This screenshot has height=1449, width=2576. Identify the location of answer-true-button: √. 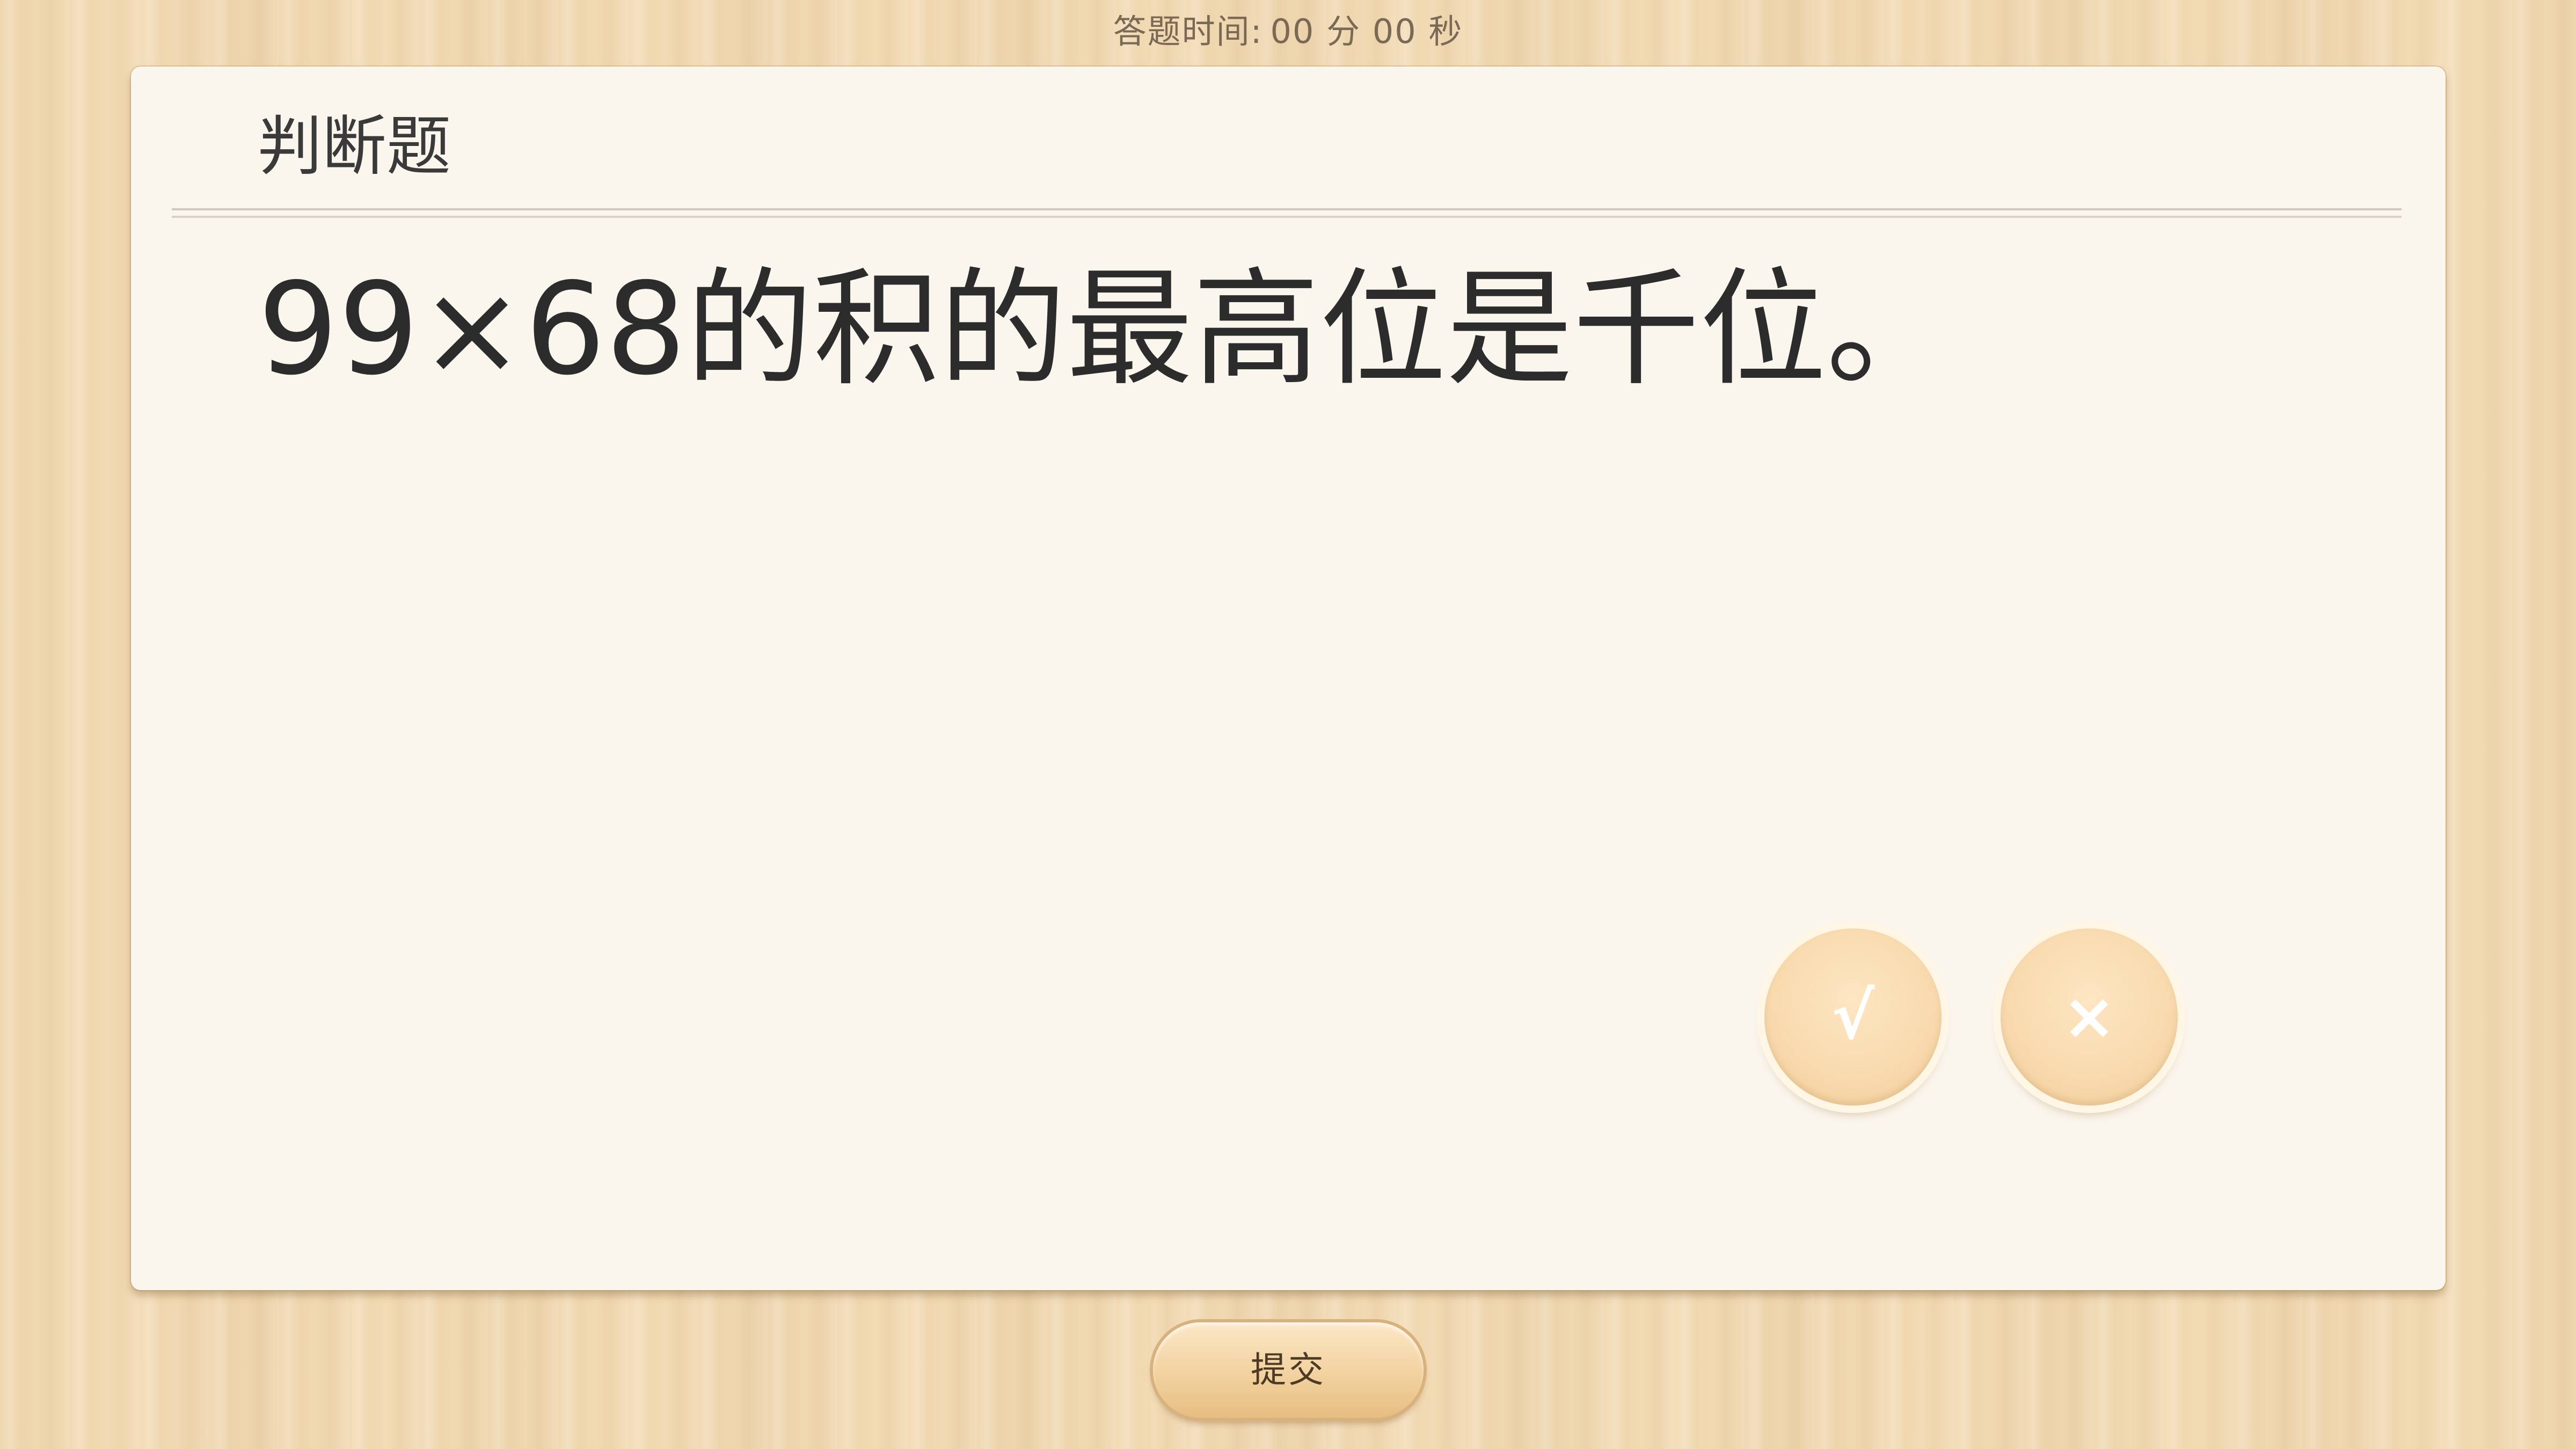
(1853, 1017).